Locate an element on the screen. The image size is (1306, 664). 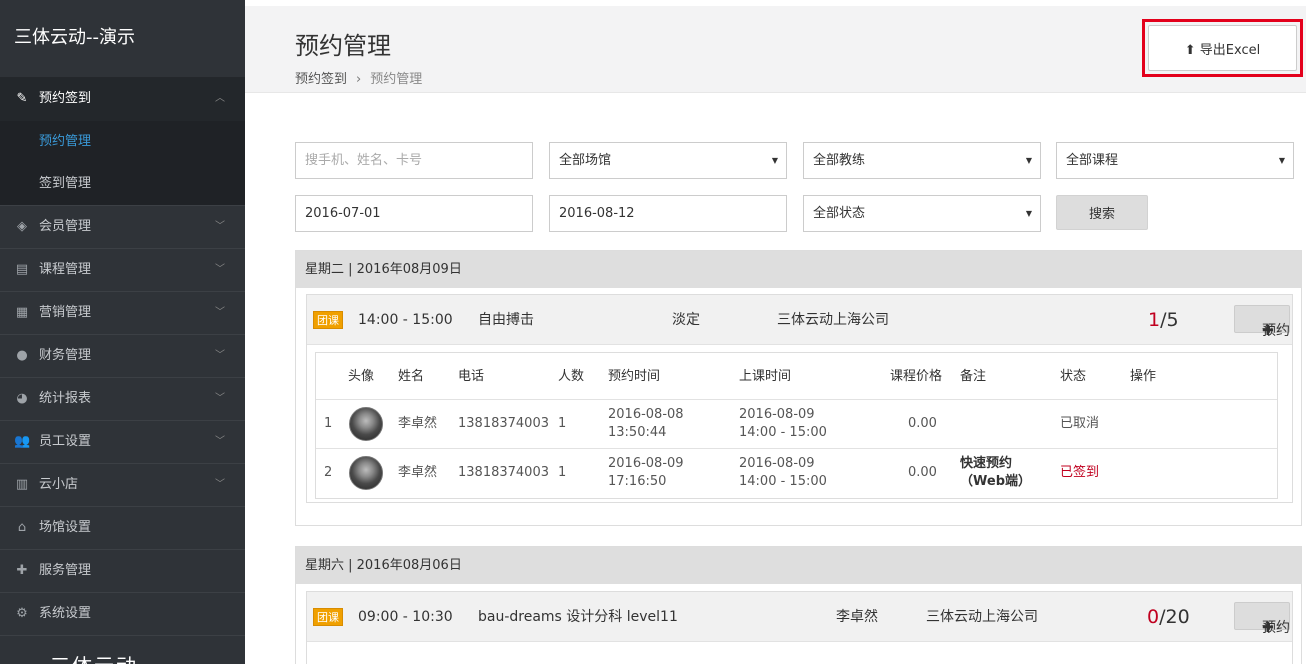
pencil-icon: ✎ is located at coordinates (22, 98).